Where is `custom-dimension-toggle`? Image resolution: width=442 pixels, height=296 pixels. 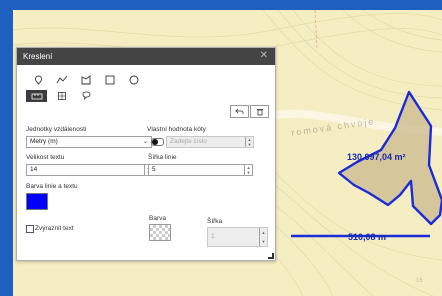
custom-dimension-toggle is located at coordinates (157, 142).